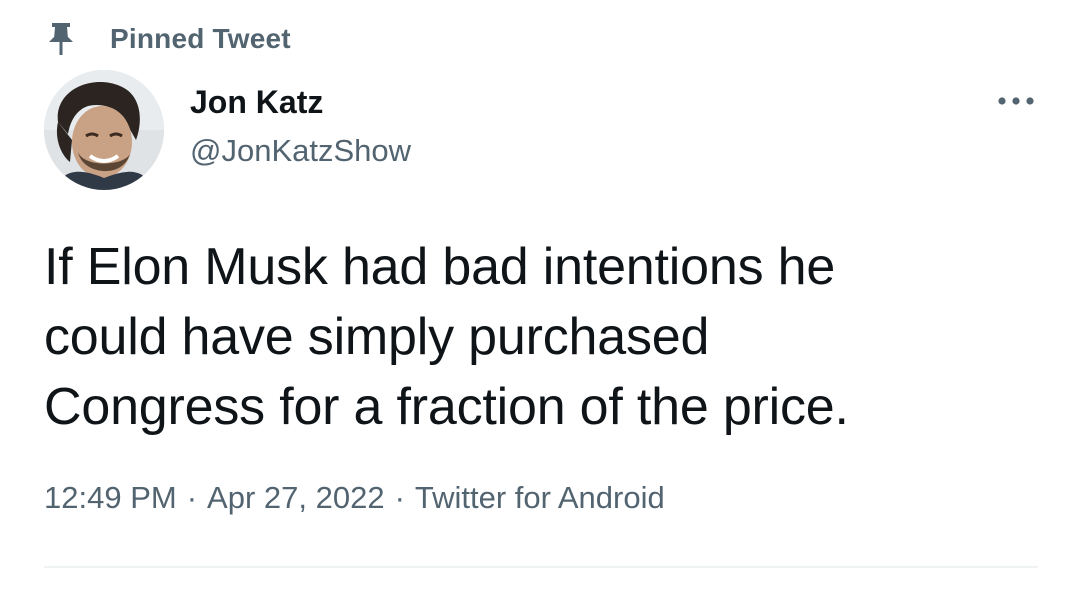 This screenshot has height=606, width=1072. What do you see at coordinates (440, 267) in the screenshot?
I see `tweet-text-line: If Elon Musk had bad intentions he` at bounding box center [440, 267].